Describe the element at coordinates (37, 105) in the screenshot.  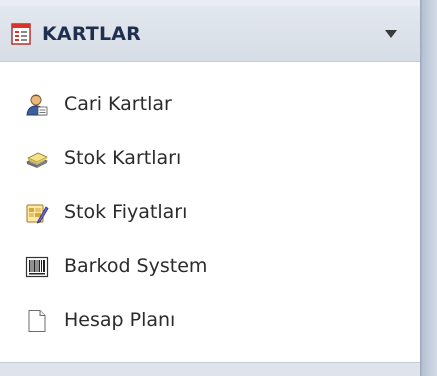
I see `user-card-icon` at that location.